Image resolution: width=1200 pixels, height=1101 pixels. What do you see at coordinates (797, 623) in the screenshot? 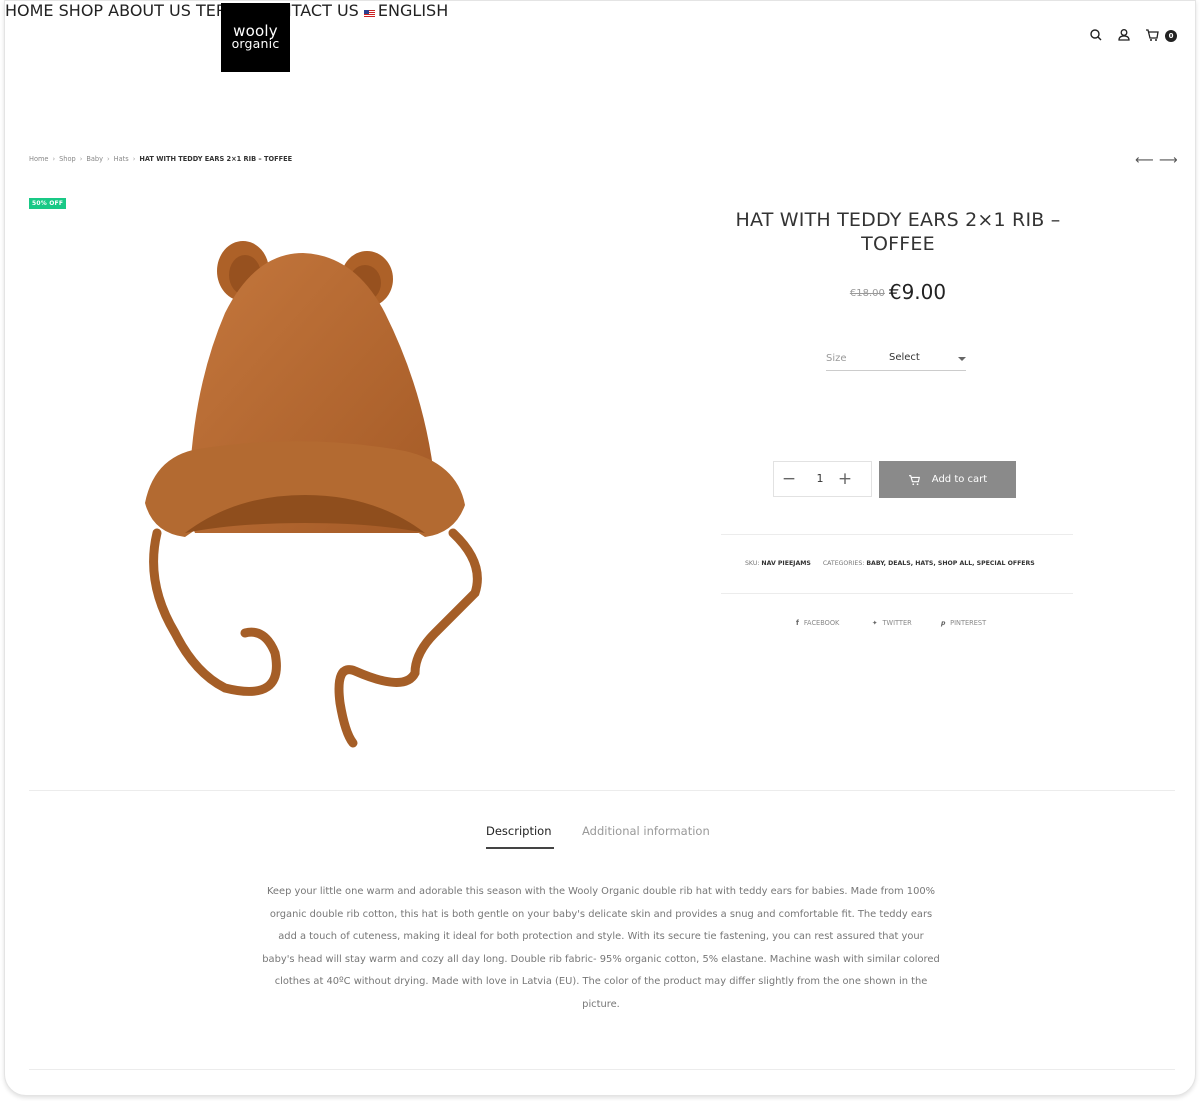
I see `facebook-icon: f` at bounding box center [797, 623].